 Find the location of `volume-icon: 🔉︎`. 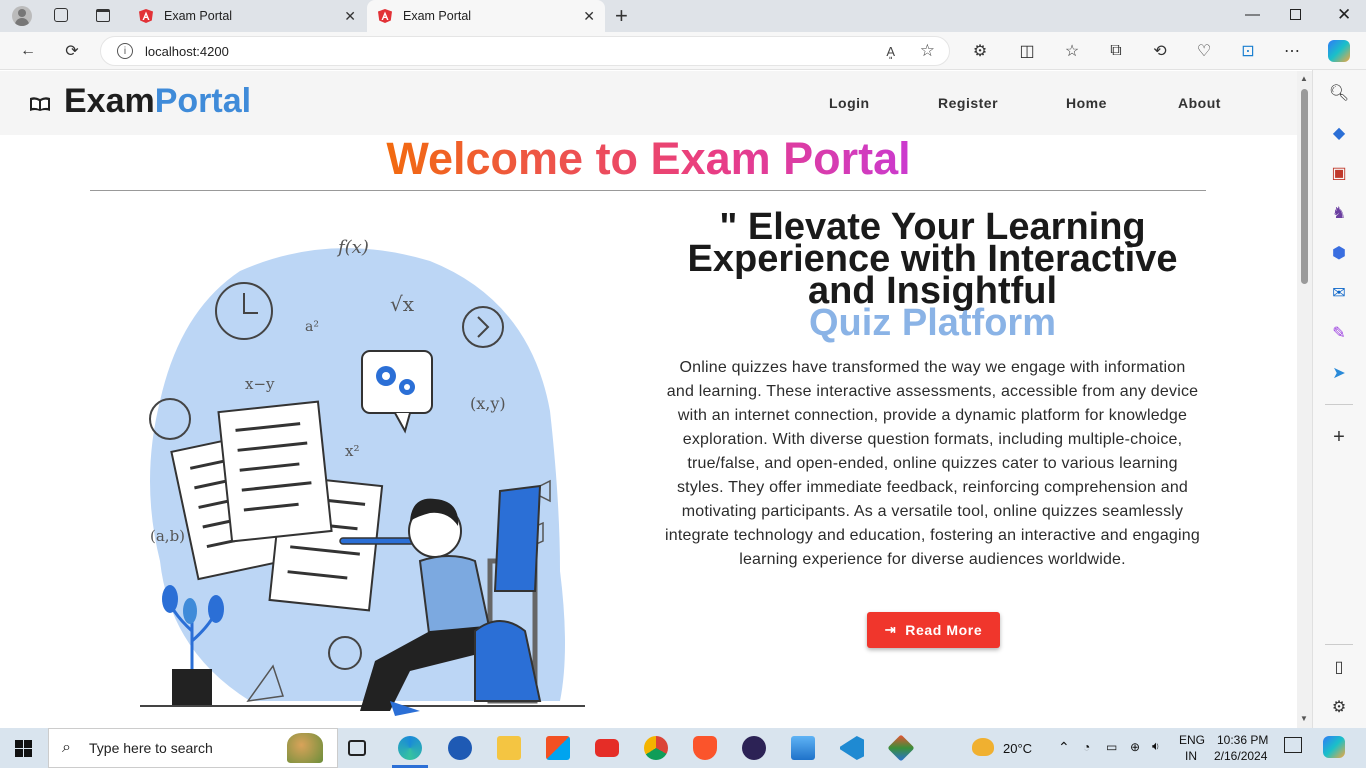

volume-icon: 🔉︎ is located at coordinates (1156, 746).